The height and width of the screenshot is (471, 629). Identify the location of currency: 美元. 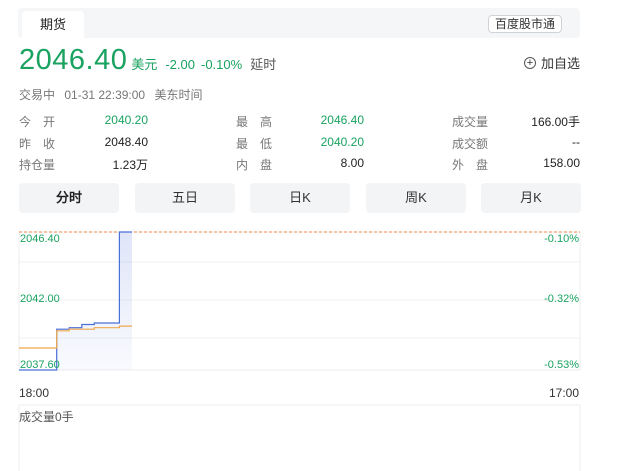
(144, 64).